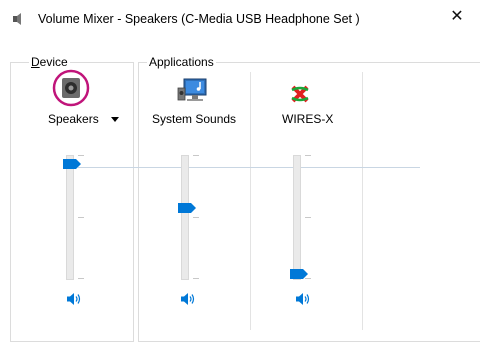  I want to click on close-icon: ✕, so click(457, 16).